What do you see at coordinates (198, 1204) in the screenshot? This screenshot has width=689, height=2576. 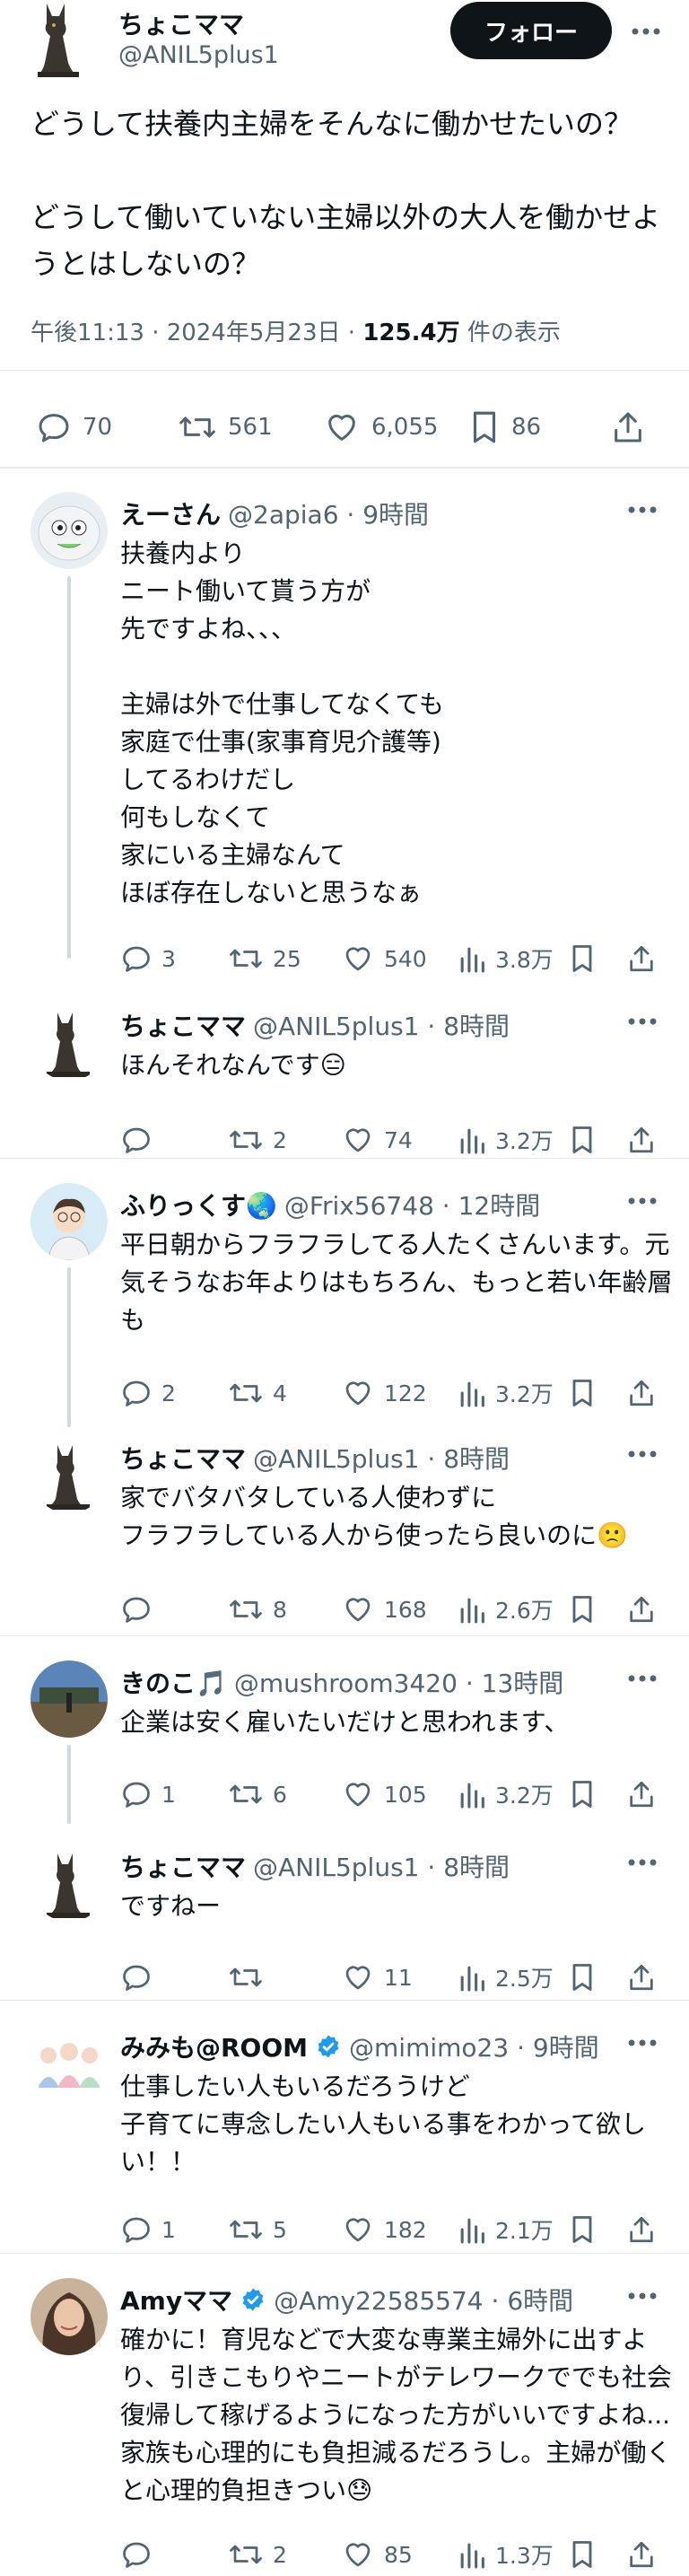 I see `reply-author-name: ふりっくす🌏` at bounding box center [198, 1204].